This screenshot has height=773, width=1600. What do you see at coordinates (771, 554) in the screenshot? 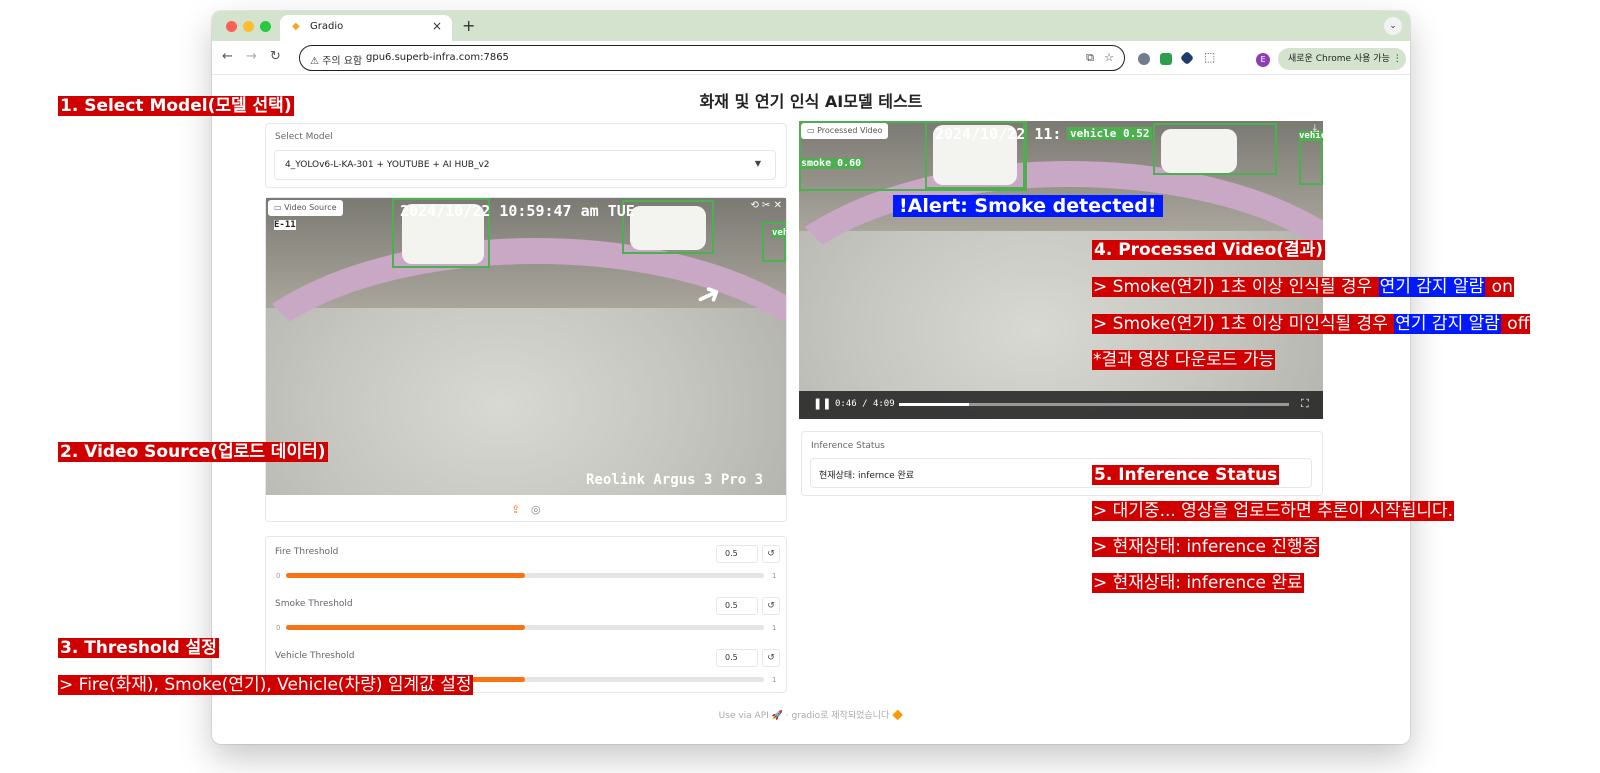
I see `fire-threshold-reset-icon: ↺` at bounding box center [771, 554].